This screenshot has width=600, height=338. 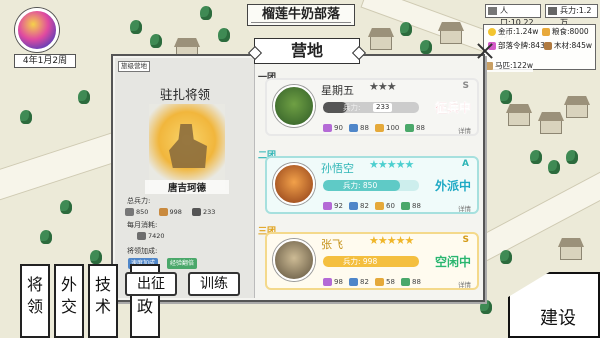 I want to click on knight-icon, so click(x=188, y=146).